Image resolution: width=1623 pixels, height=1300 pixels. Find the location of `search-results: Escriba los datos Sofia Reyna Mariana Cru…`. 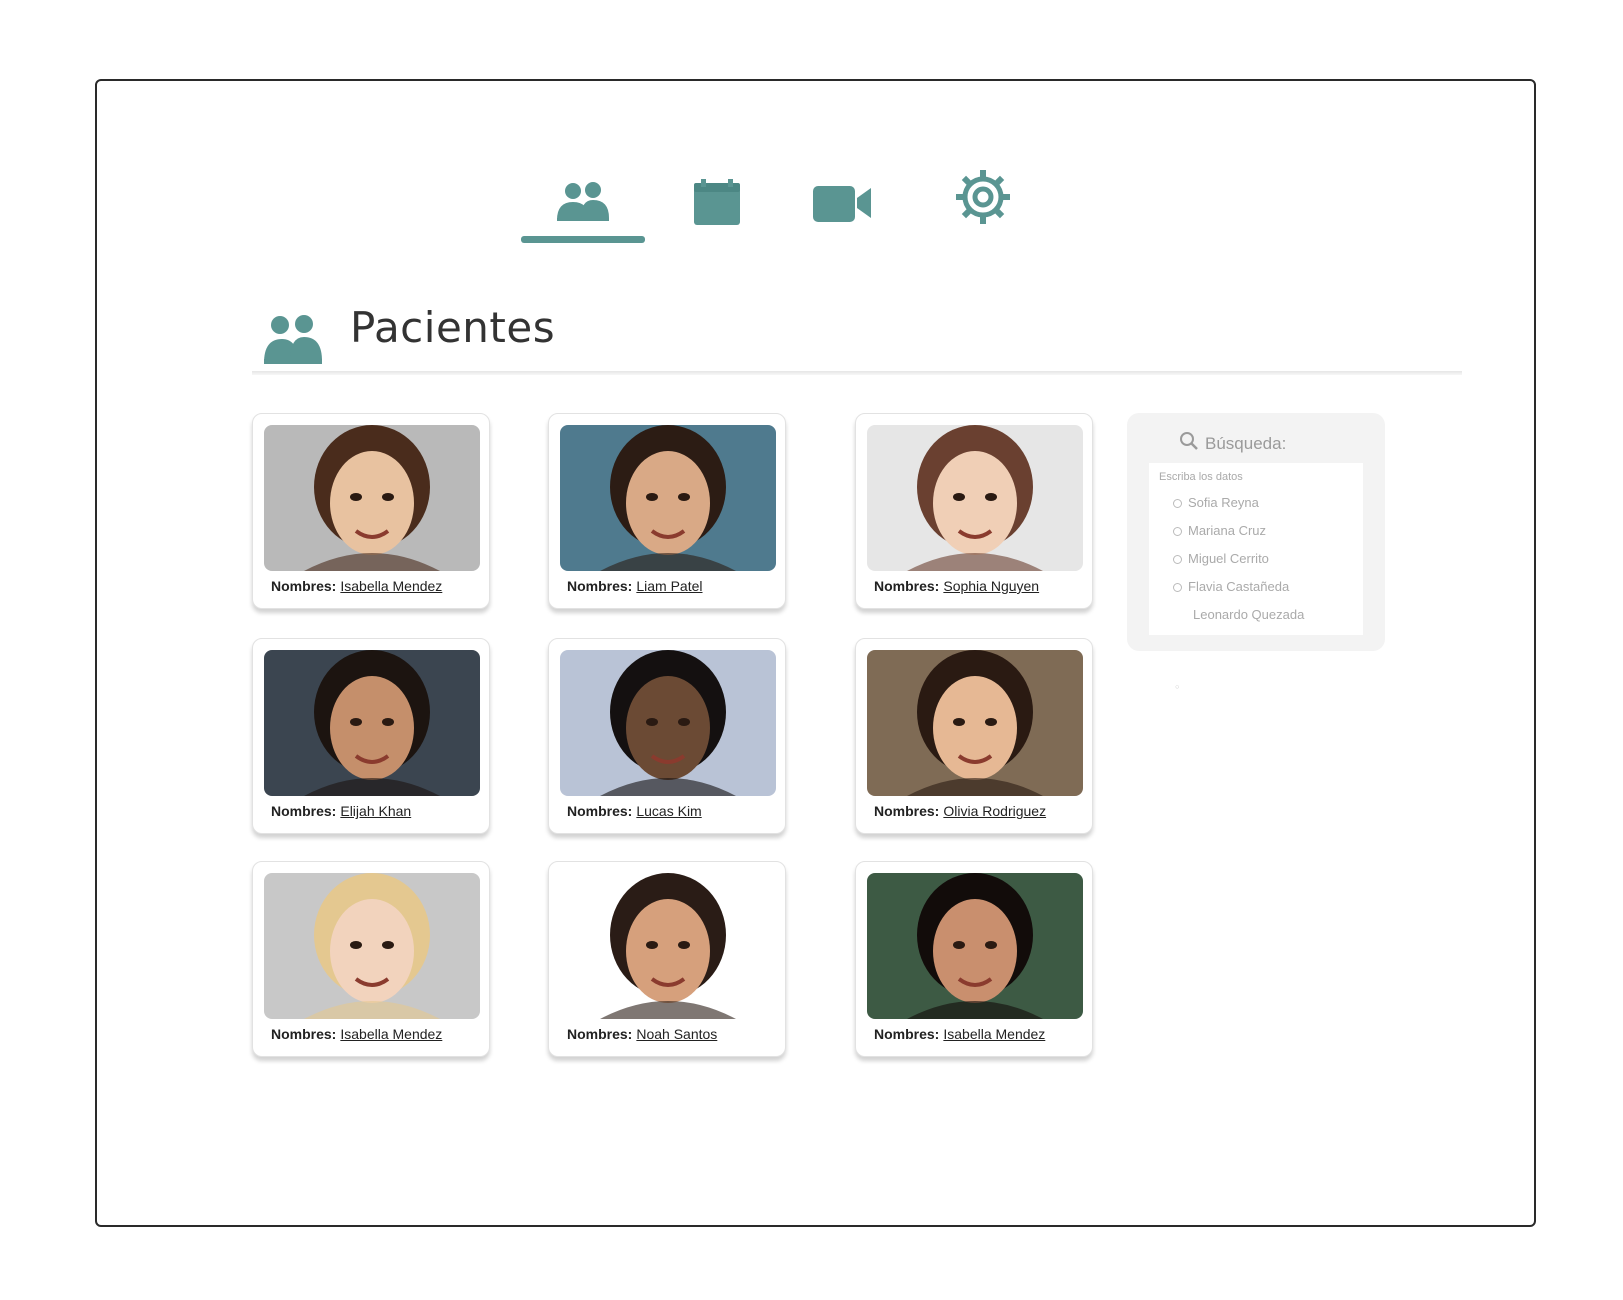

search-results: Escriba los datos Sofia Reyna Mariana Cru… is located at coordinates (1256, 549).